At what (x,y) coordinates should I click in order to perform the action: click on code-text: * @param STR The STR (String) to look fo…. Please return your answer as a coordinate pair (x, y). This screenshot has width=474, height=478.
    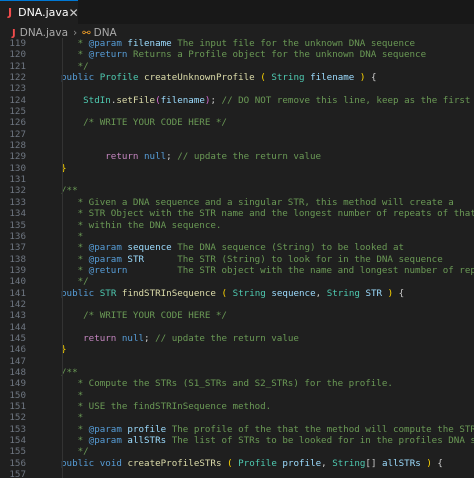
    Looking at the image, I should click on (252, 259).